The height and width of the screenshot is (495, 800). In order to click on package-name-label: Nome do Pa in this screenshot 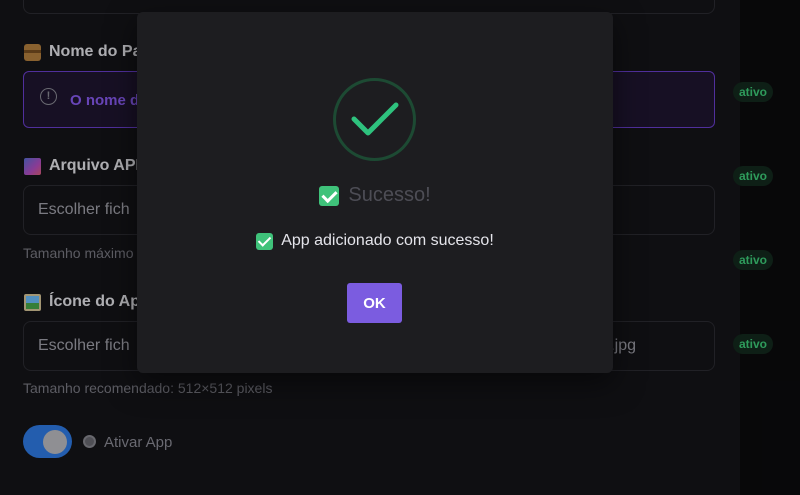, I will do `click(82, 52)`.